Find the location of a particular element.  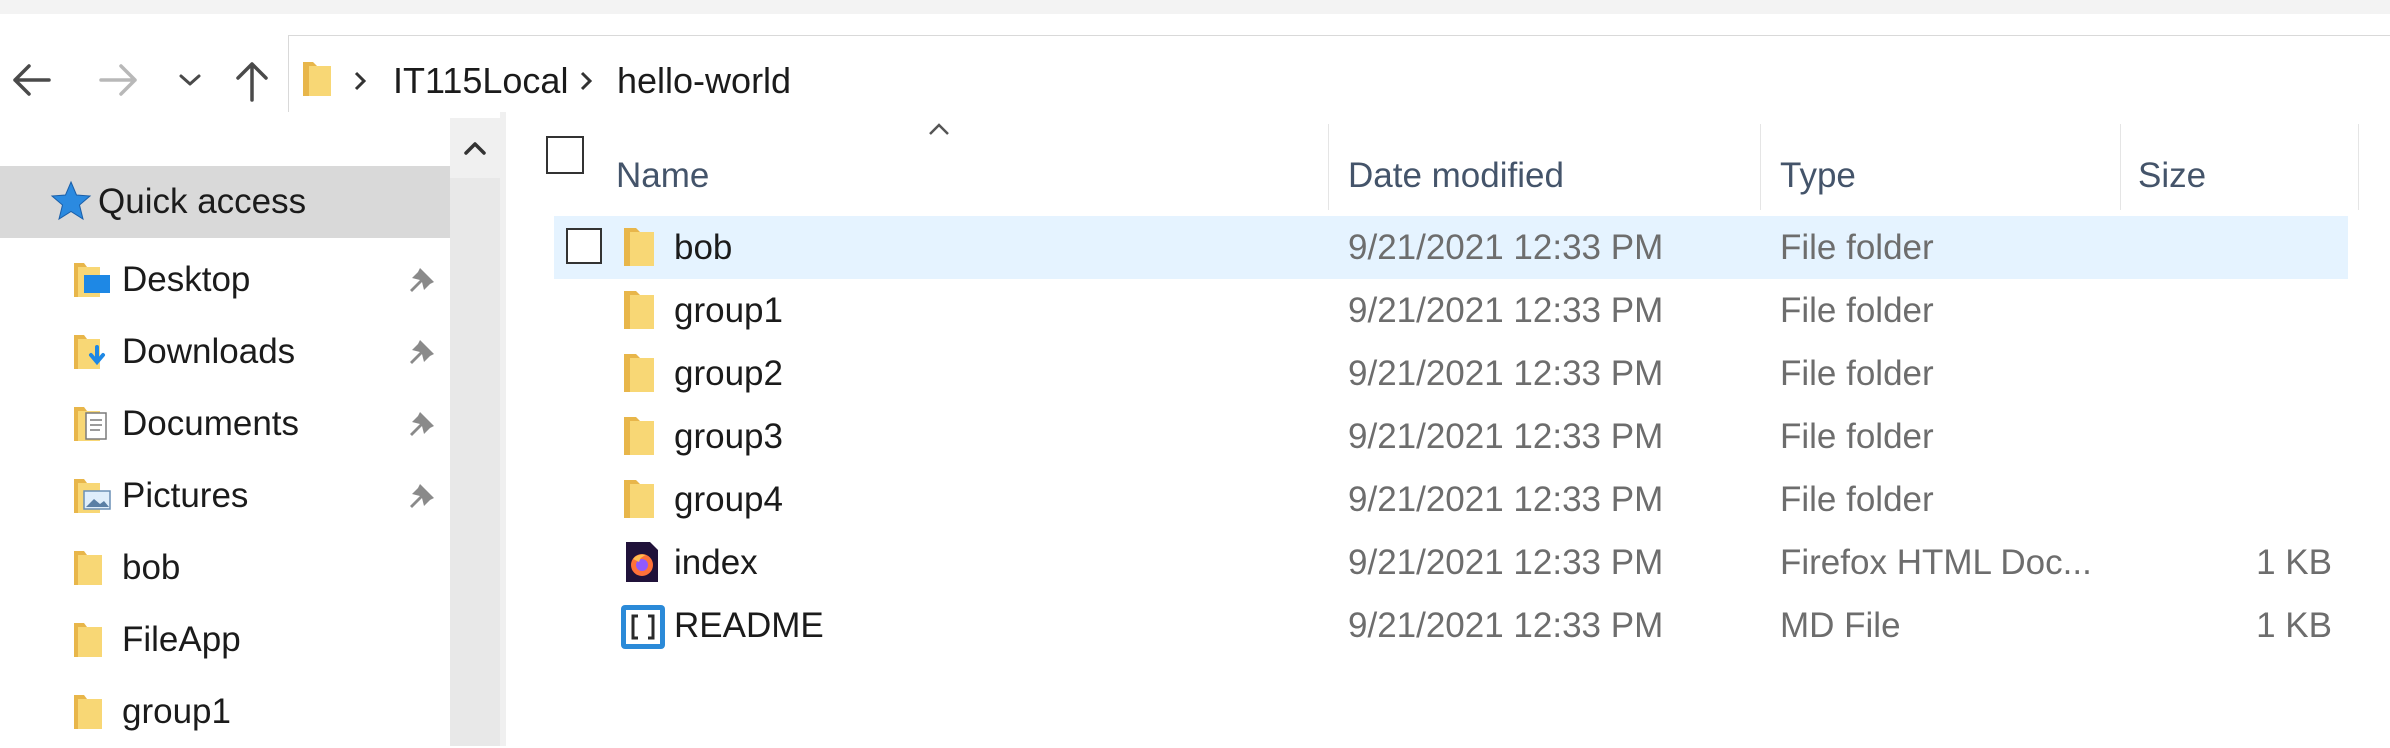

documents-folder-icon is located at coordinates (92, 424).